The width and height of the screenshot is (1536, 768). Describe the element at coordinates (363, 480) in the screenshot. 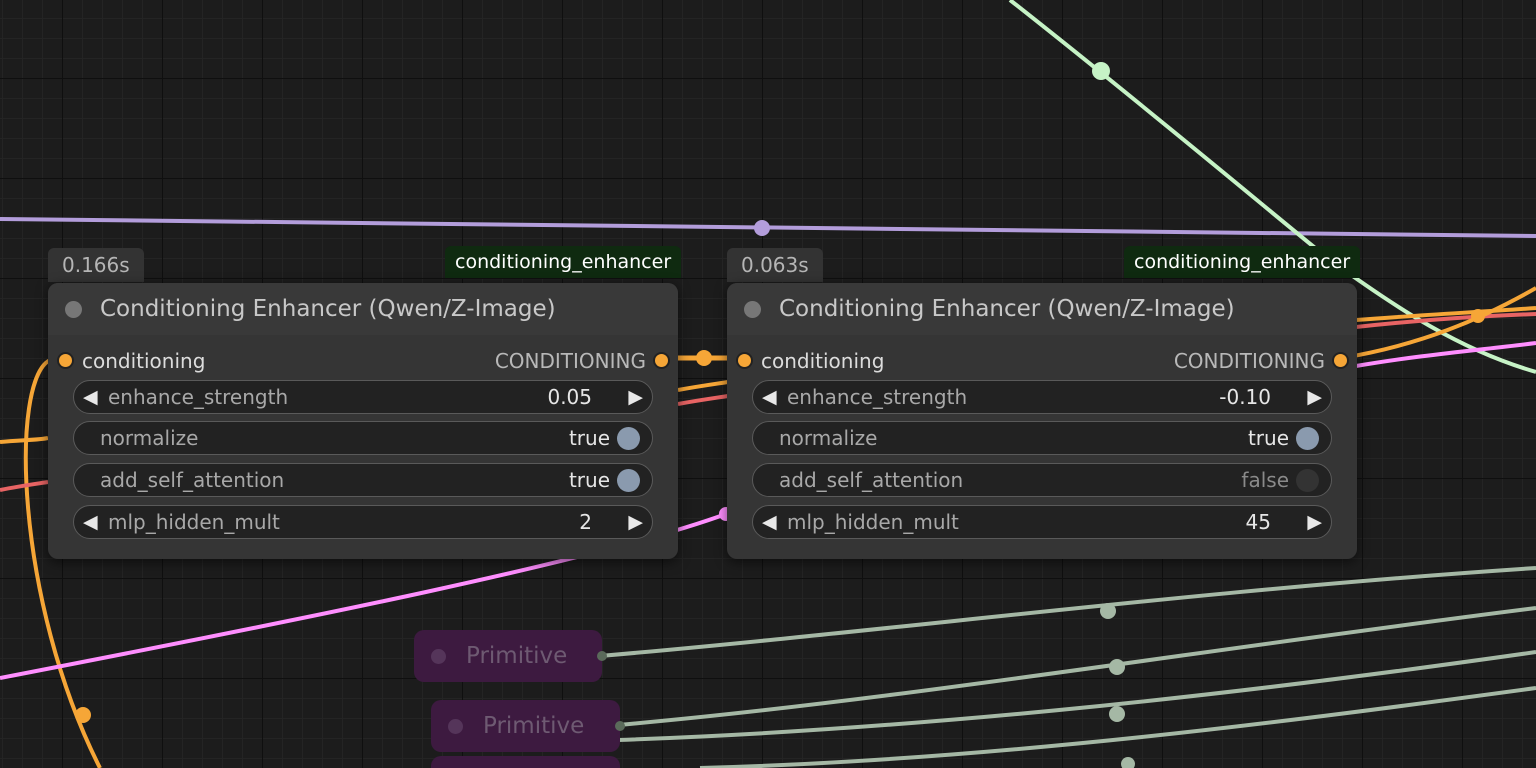

I see `add-self-attention-toggle: add_self_attention true` at that location.